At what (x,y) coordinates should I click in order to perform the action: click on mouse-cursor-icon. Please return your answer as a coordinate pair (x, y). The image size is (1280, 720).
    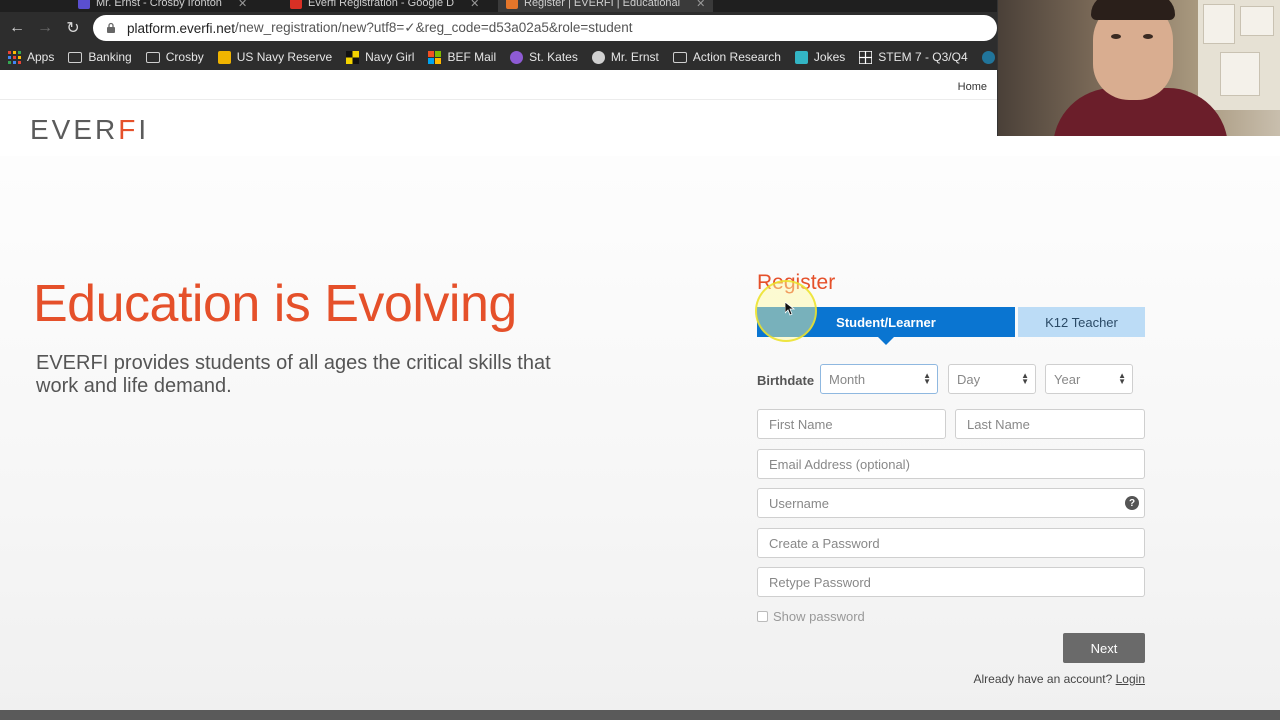
    Looking at the image, I should click on (790, 309).